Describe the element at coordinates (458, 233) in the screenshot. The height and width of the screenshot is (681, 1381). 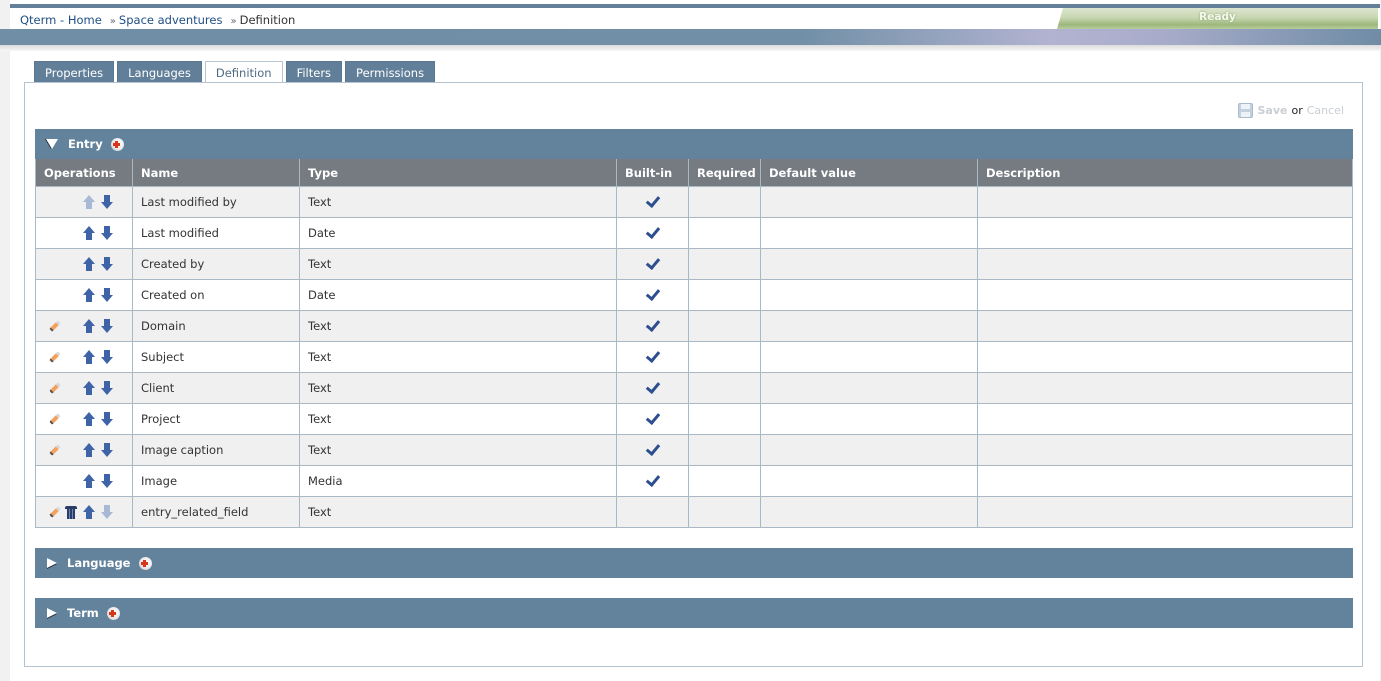
I see `field-type: Date` at that location.